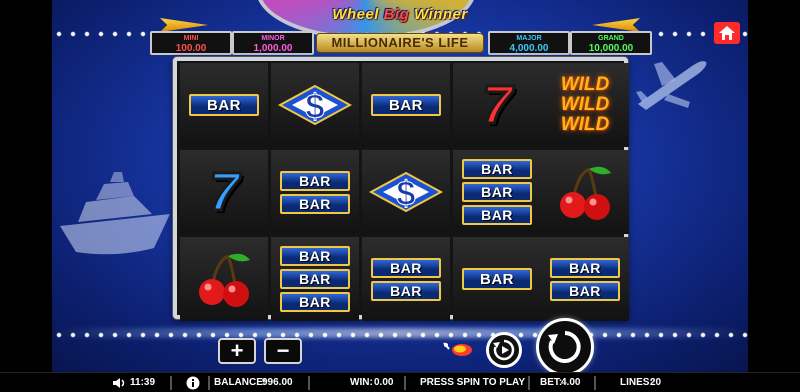 The image size is (800, 392). I want to click on jackpot-mini: MINI 100.00, so click(191, 43).